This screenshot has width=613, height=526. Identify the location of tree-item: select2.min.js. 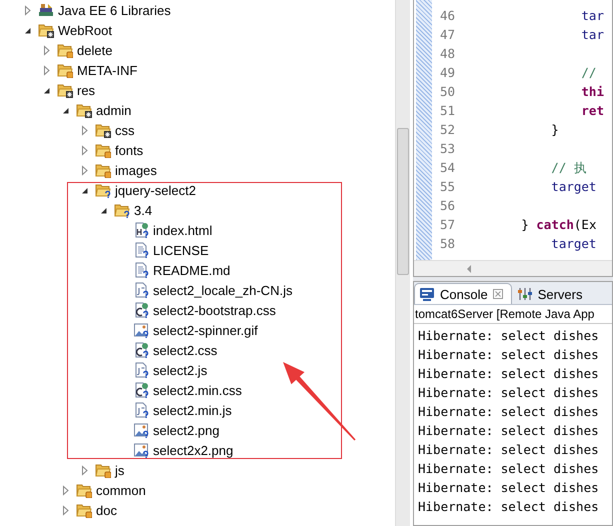
(182, 410).